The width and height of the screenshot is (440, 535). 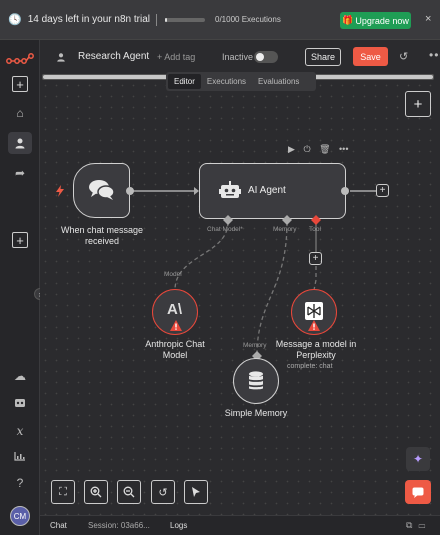 I want to click on ai-assistant-button: ✦, so click(x=418, y=459).